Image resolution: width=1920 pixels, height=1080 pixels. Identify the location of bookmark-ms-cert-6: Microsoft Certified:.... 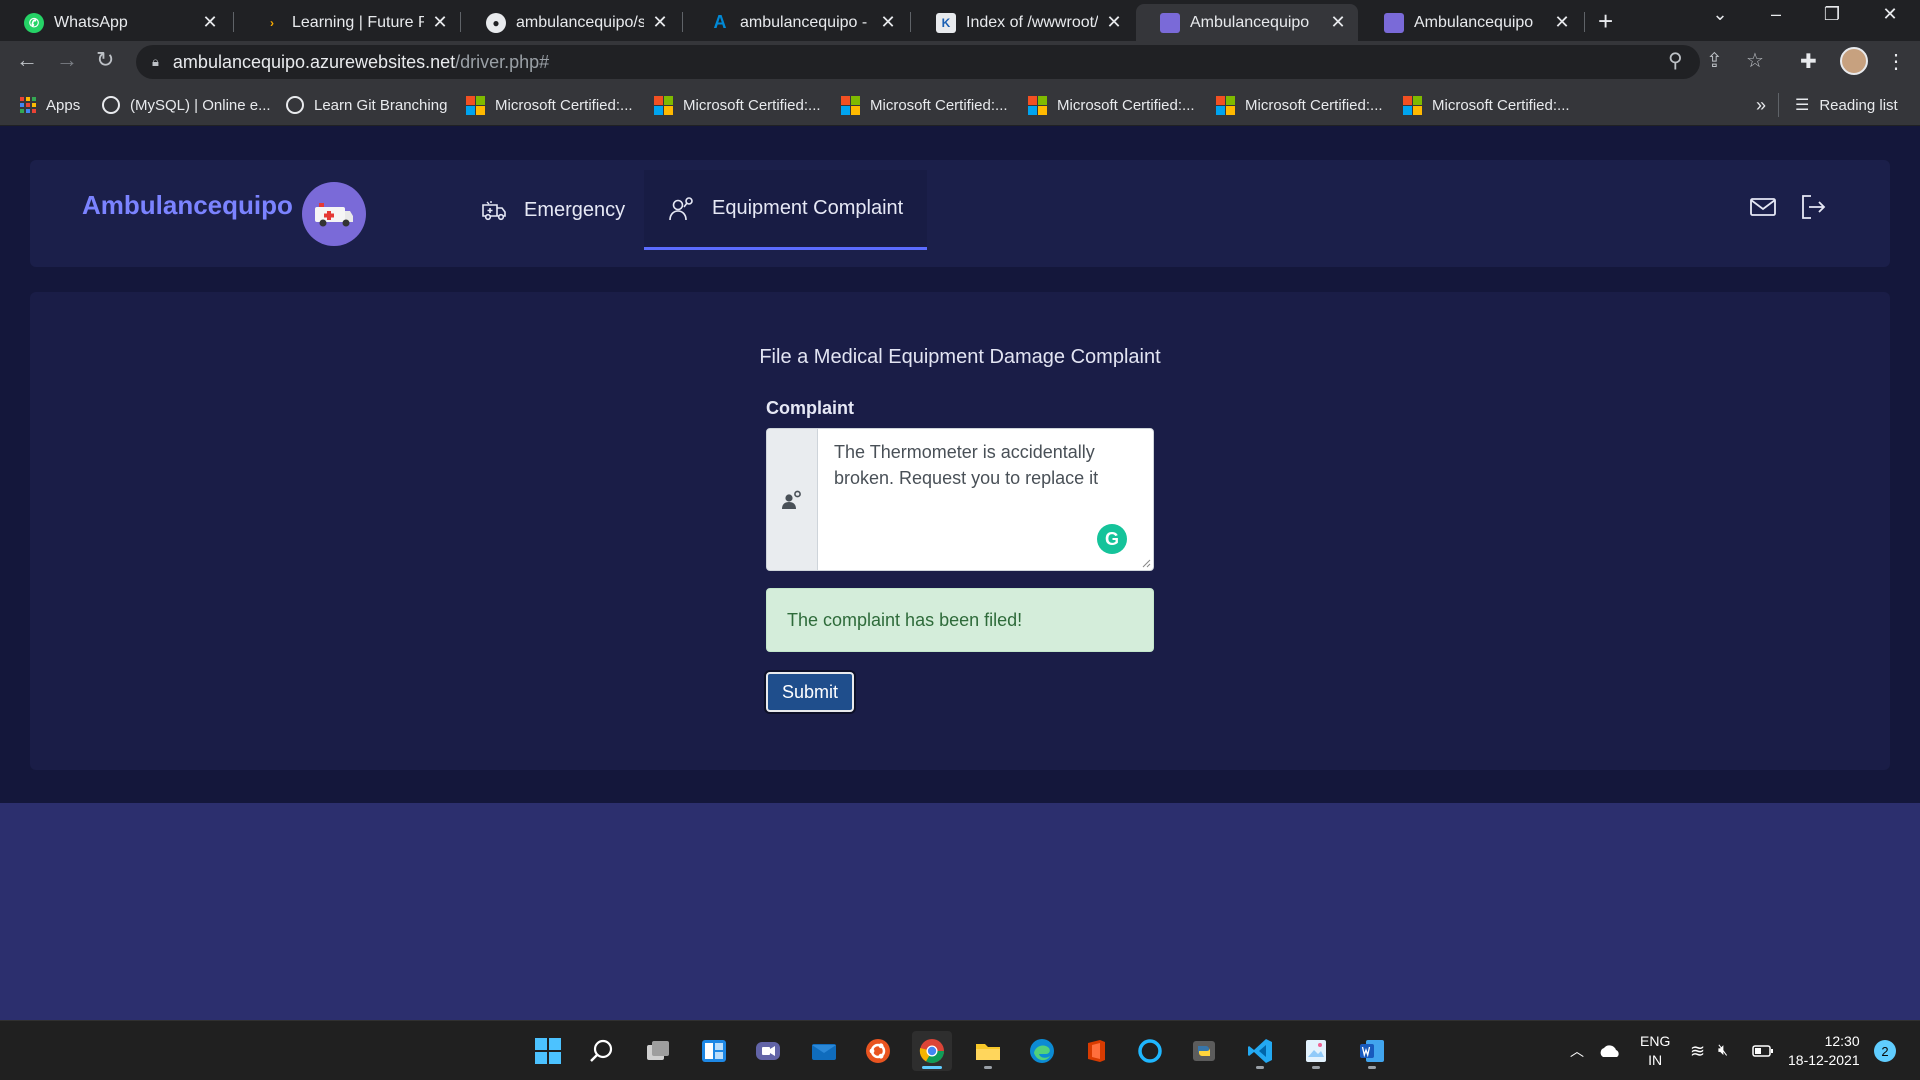
(1486, 105).